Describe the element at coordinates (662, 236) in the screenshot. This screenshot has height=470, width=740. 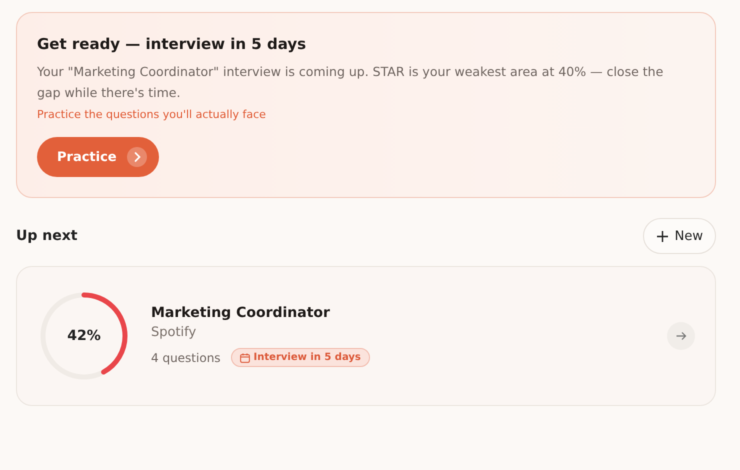
I see `plus-icon` at that location.